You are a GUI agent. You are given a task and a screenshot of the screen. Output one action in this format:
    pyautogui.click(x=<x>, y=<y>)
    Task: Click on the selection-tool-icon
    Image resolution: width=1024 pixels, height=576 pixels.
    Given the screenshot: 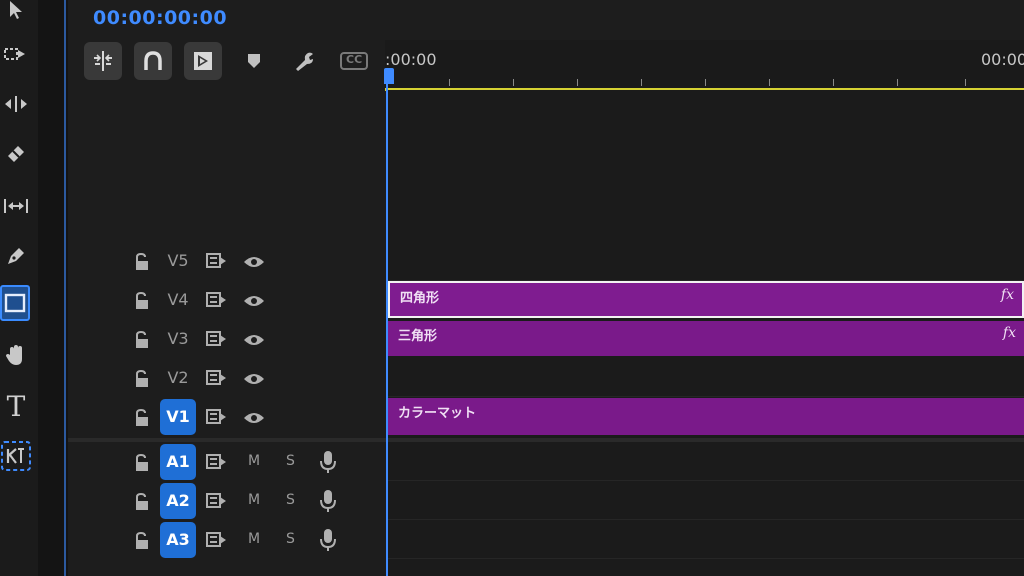 What is the action you would take?
    pyautogui.click(x=16, y=13)
    